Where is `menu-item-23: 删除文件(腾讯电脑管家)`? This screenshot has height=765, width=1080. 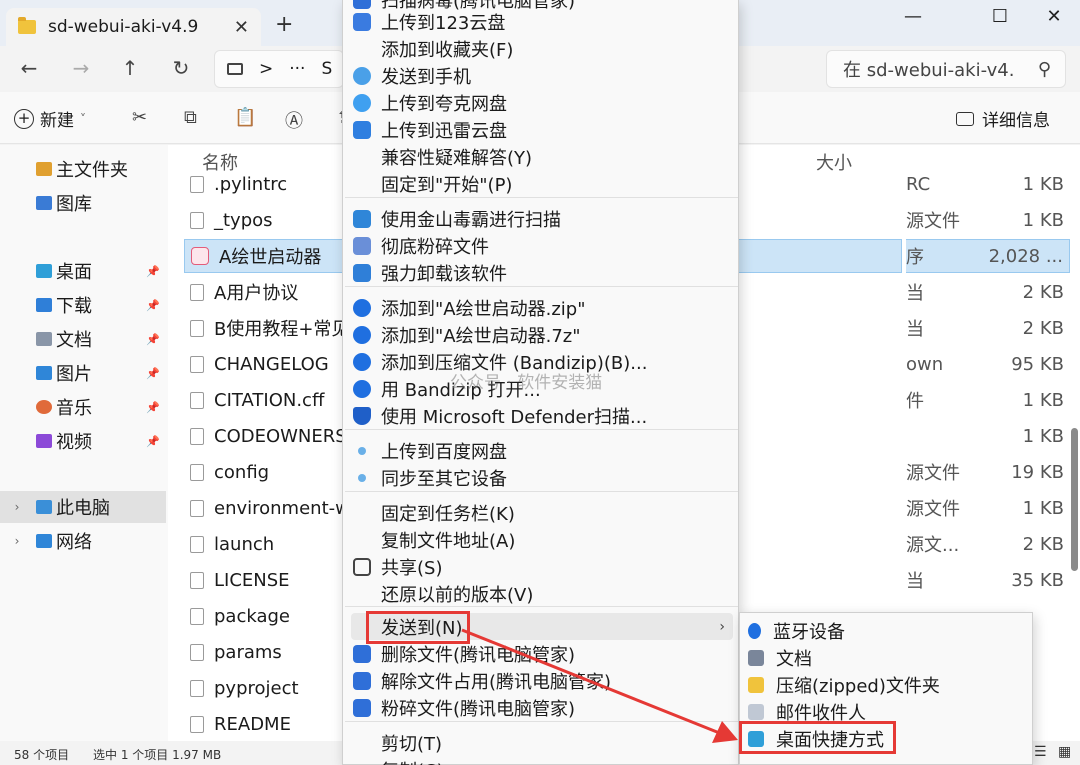
menu-item-23: 删除文件(腾讯电脑管家) is located at coordinates (542, 653).